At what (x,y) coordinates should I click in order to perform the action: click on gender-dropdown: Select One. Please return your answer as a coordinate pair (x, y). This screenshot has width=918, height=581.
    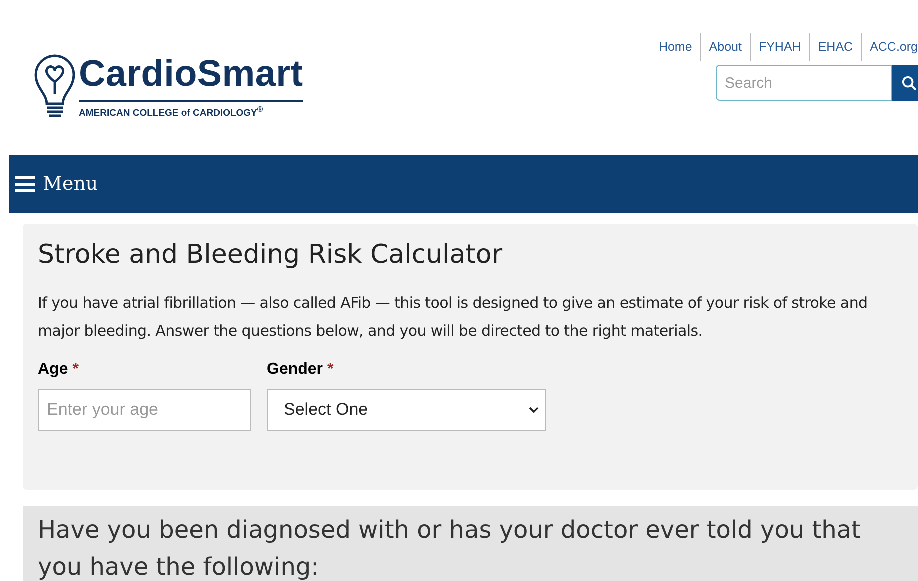
    Looking at the image, I should click on (406, 410).